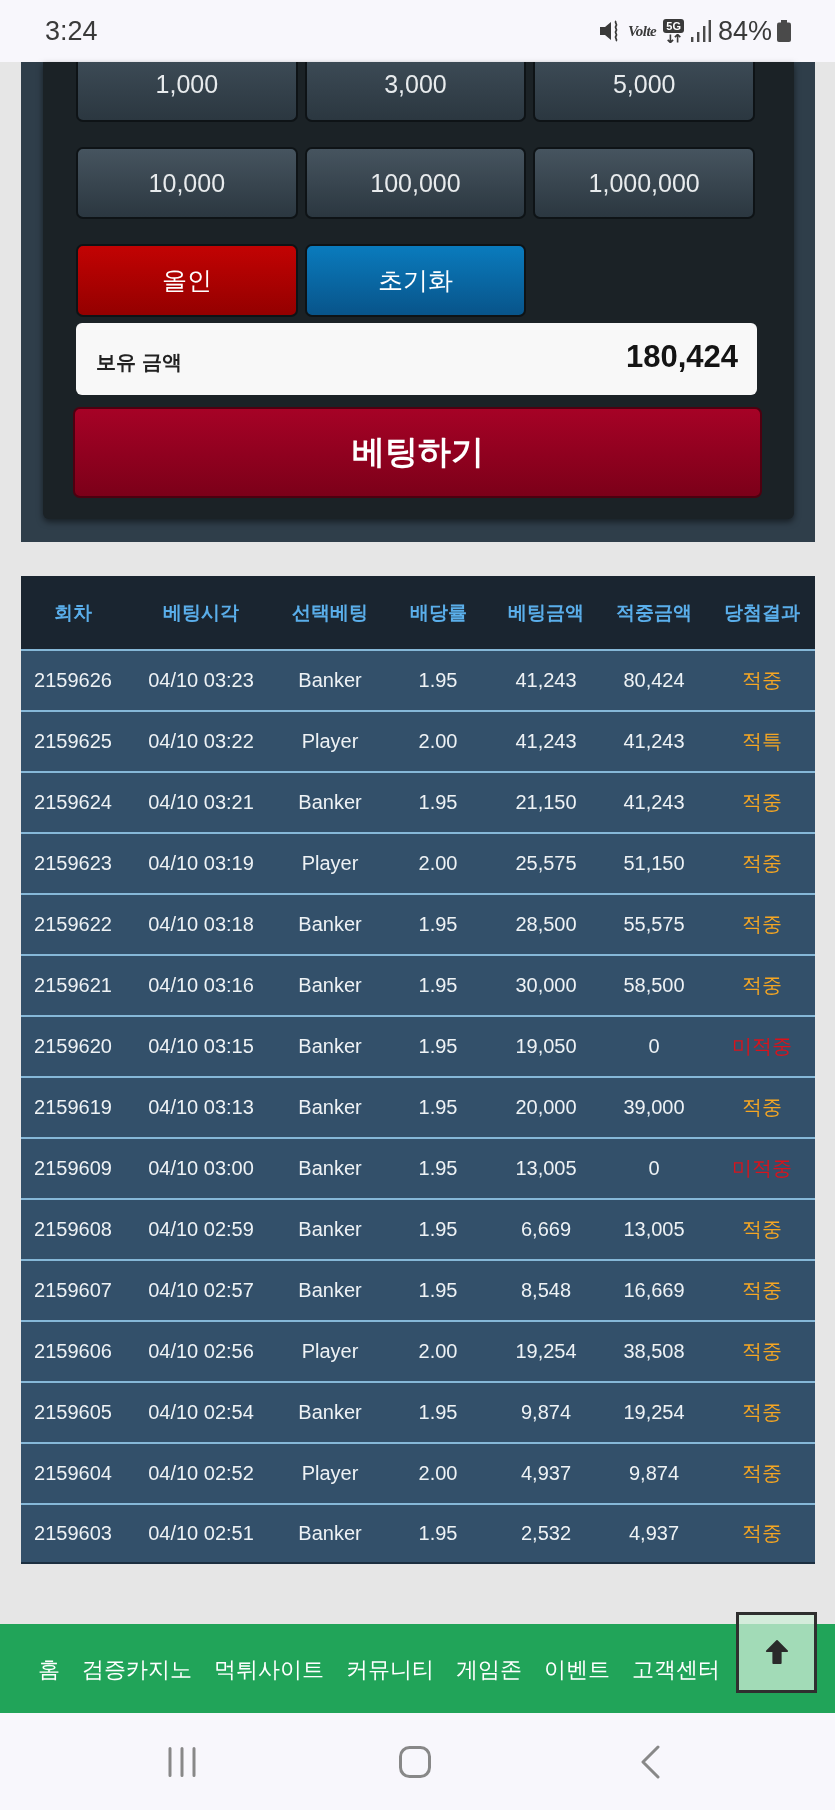 This screenshot has height=1810, width=835. I want to click on table-cell-text: 2159605, so click(73, 1412).